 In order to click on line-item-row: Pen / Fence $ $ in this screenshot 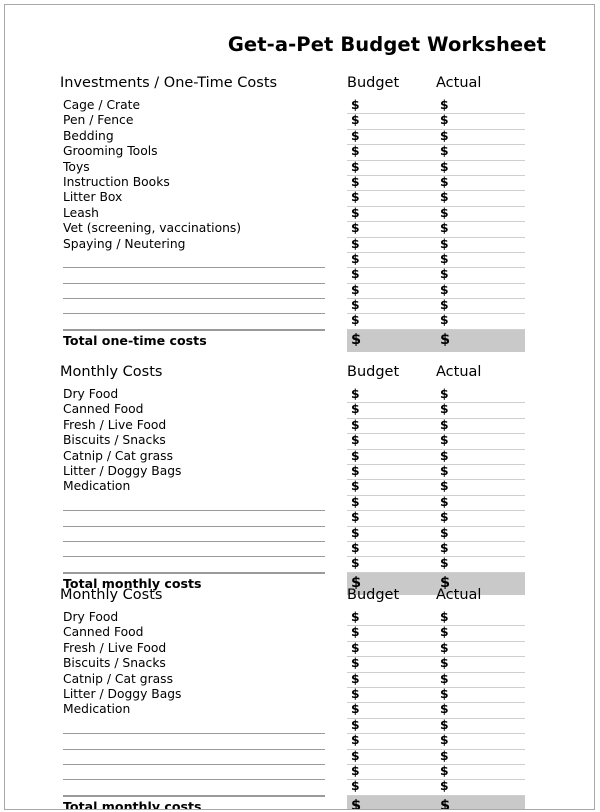, I will do `click(299, 121)`.